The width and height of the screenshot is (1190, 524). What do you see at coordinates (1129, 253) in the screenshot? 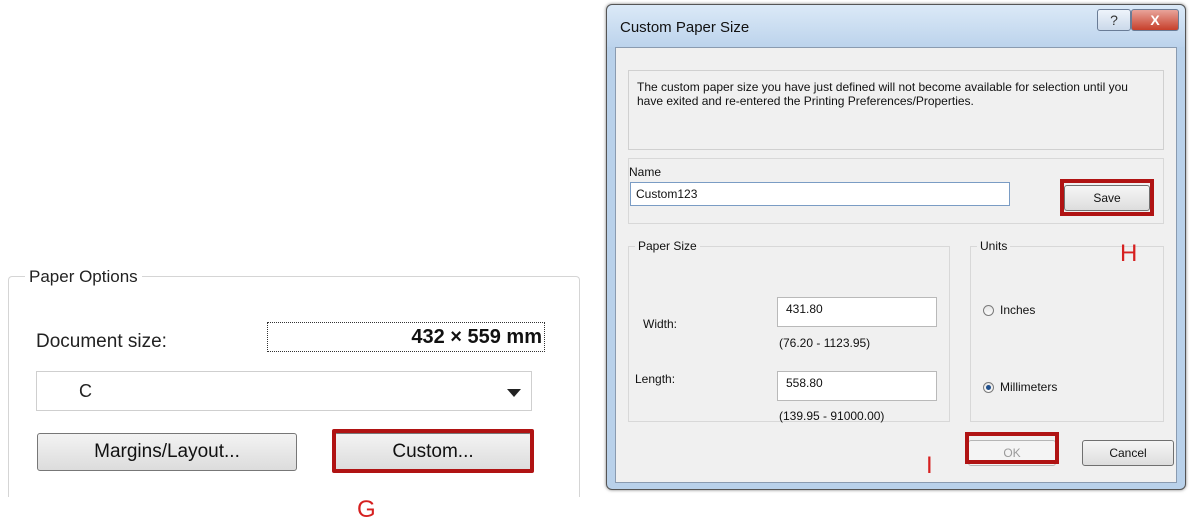
I see `marker-h: H` at bounding box center [1129, 253].